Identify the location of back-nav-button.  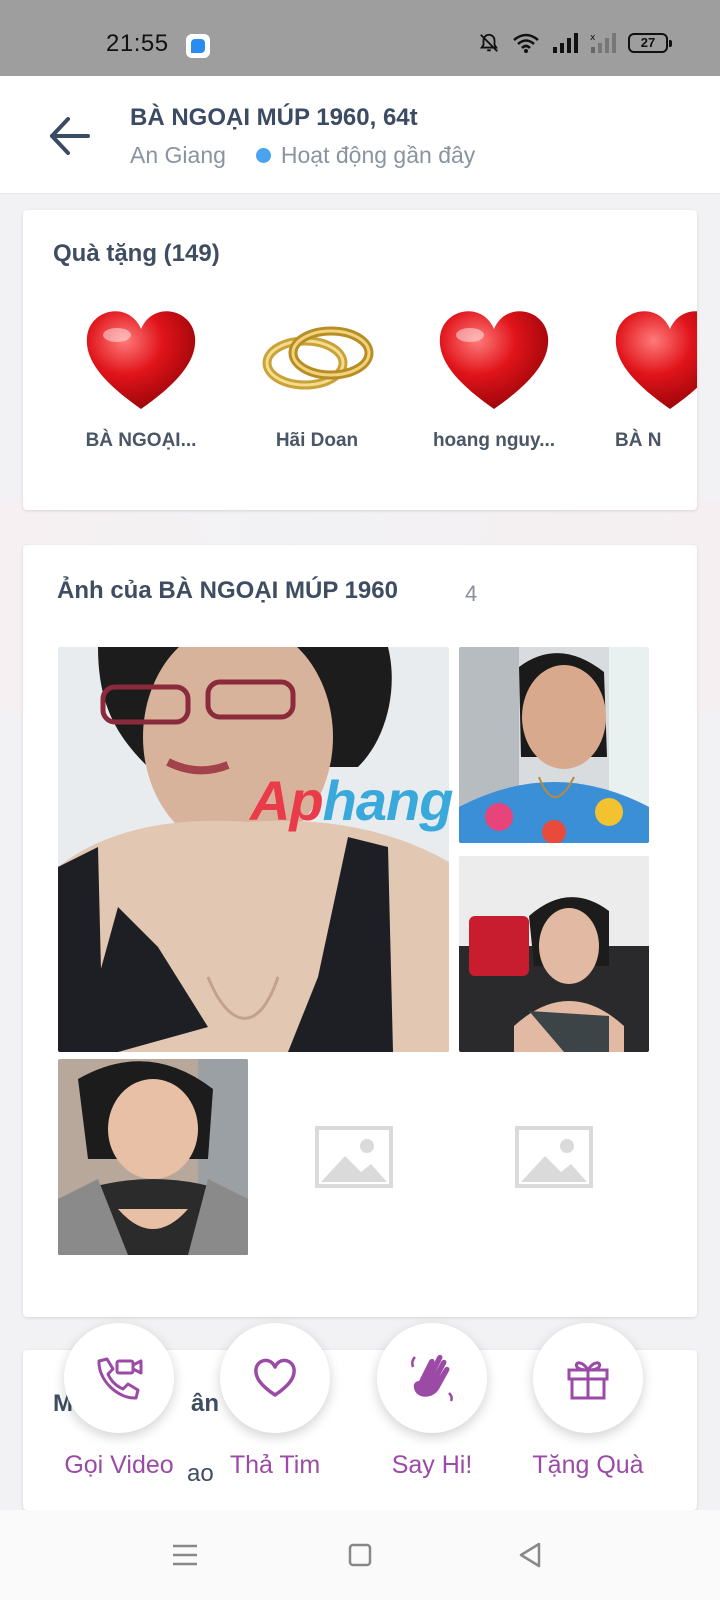
(530, 1555).